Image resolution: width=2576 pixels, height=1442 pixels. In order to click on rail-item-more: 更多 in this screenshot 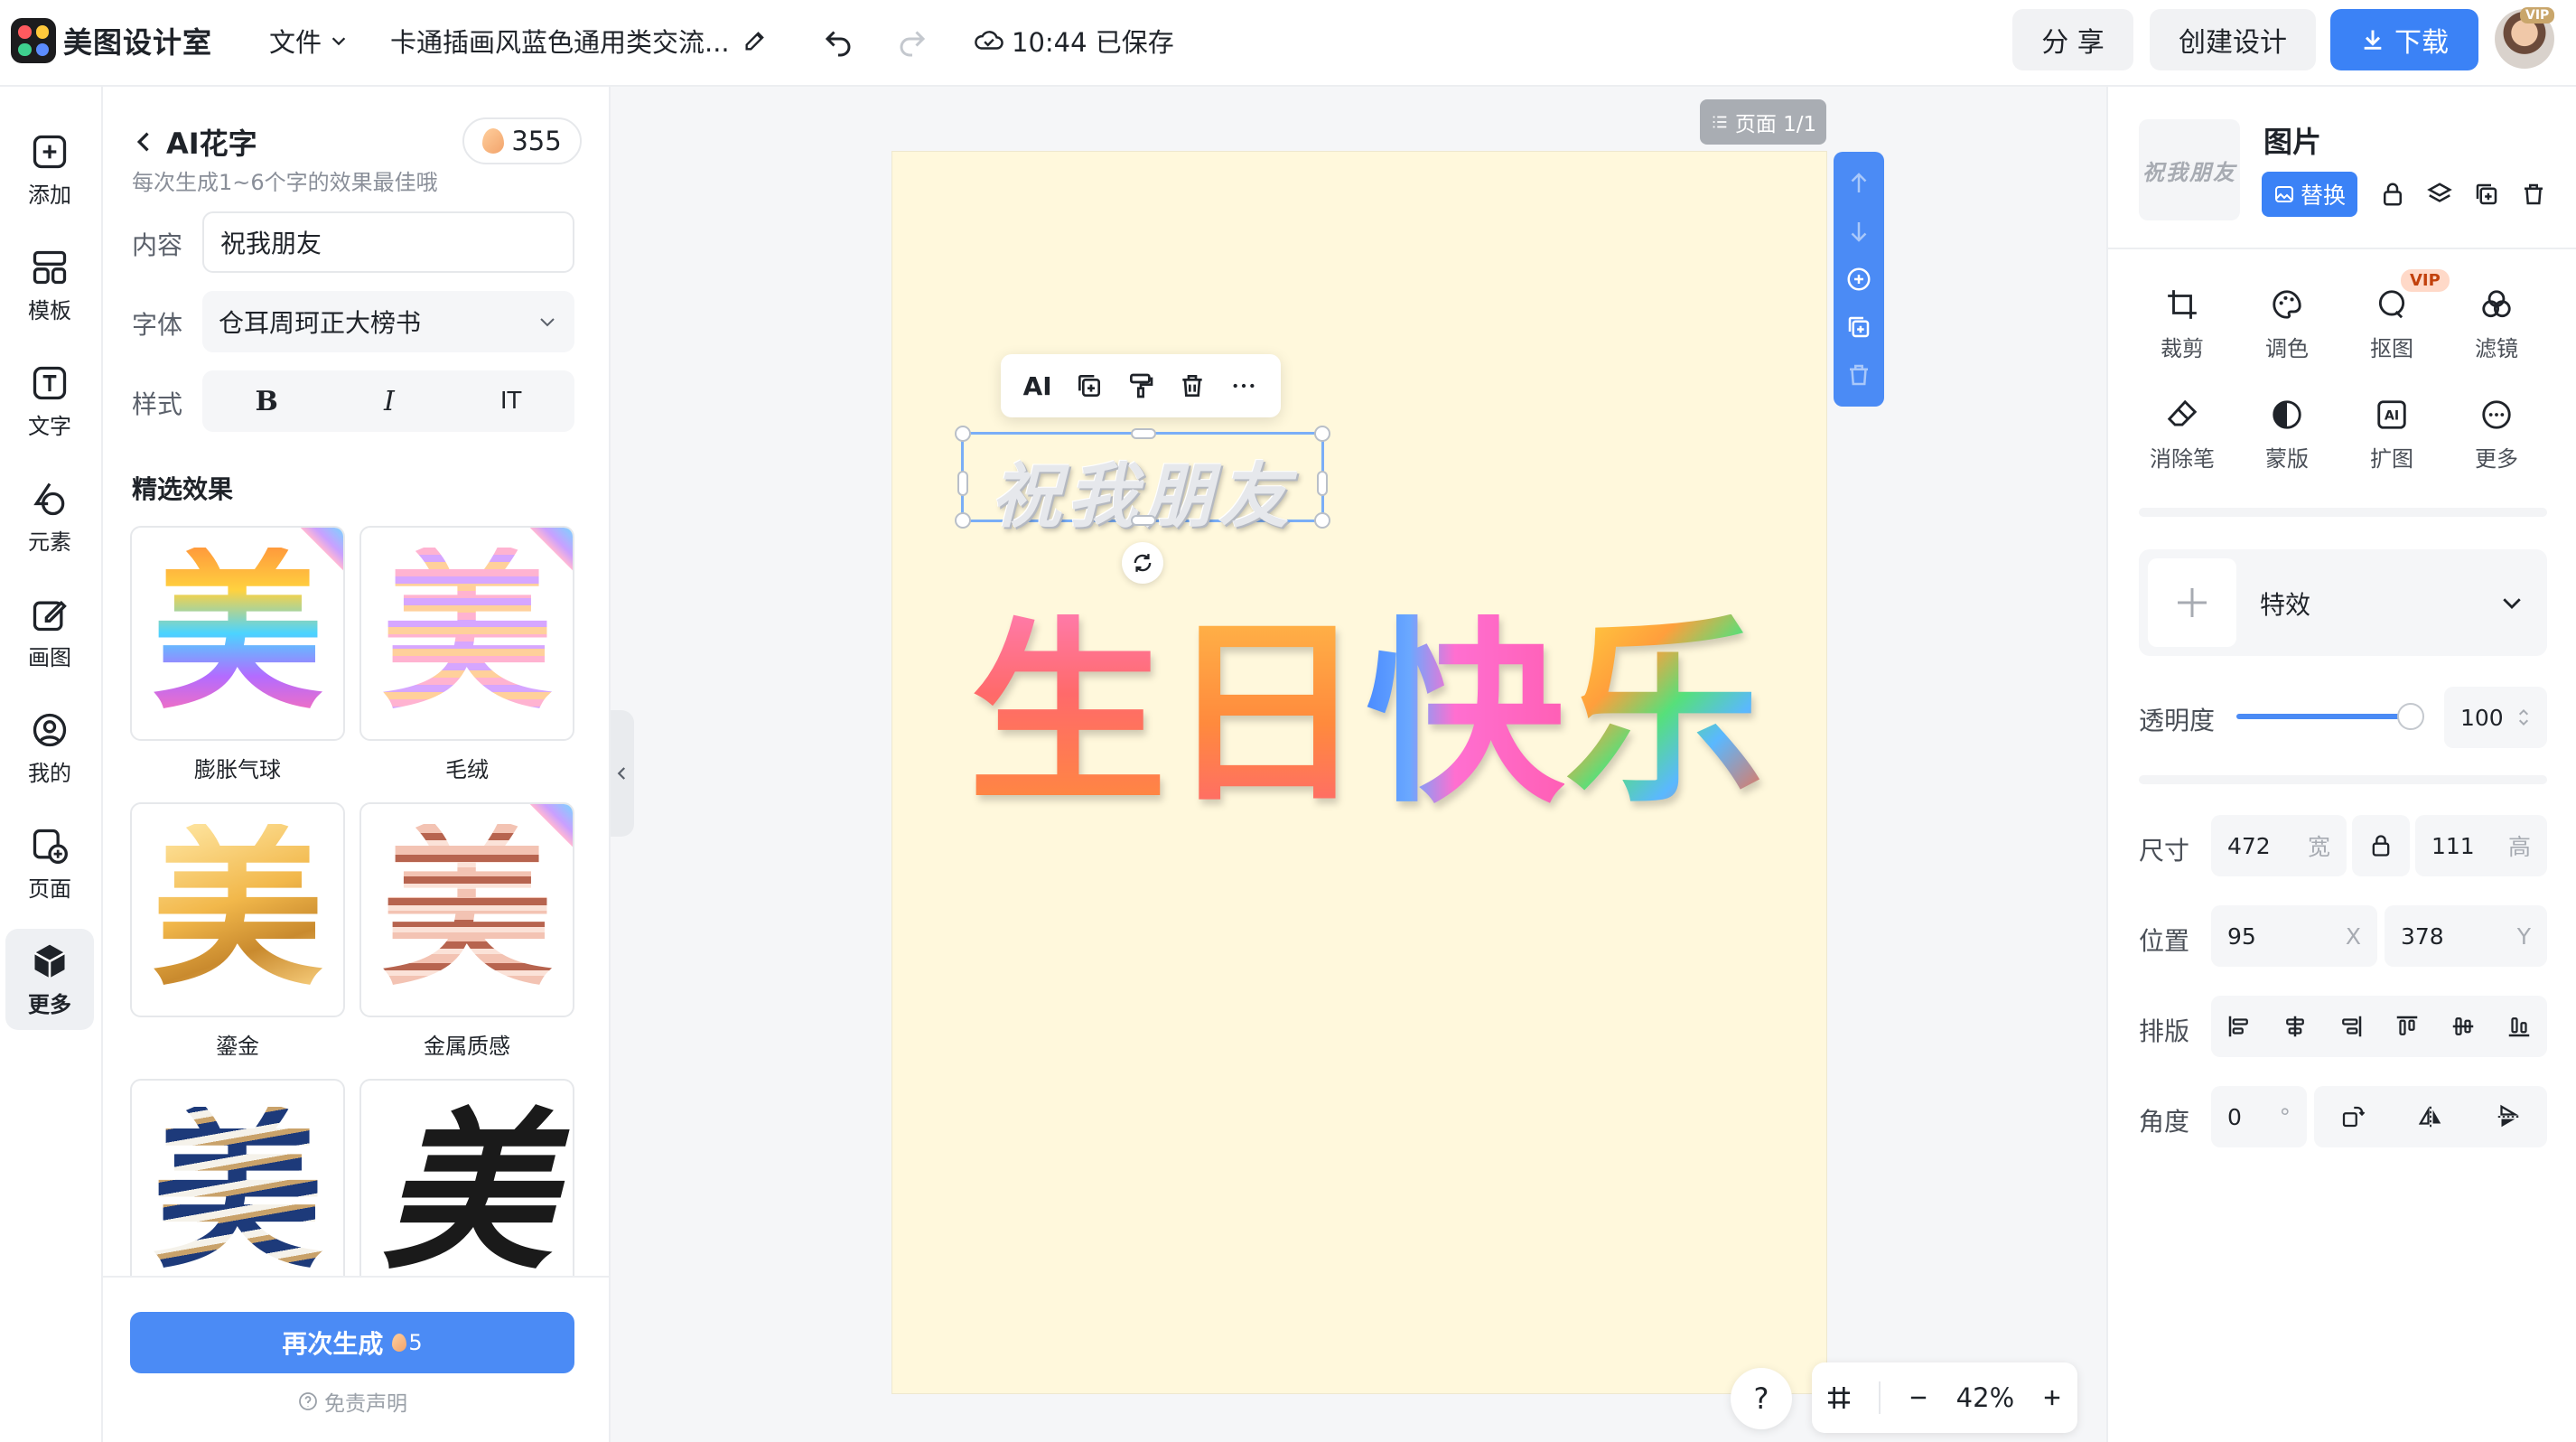, I will do `click(49, 979)`.